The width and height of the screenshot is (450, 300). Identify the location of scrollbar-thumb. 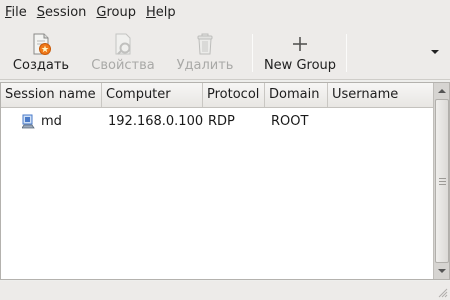
(442, 181).